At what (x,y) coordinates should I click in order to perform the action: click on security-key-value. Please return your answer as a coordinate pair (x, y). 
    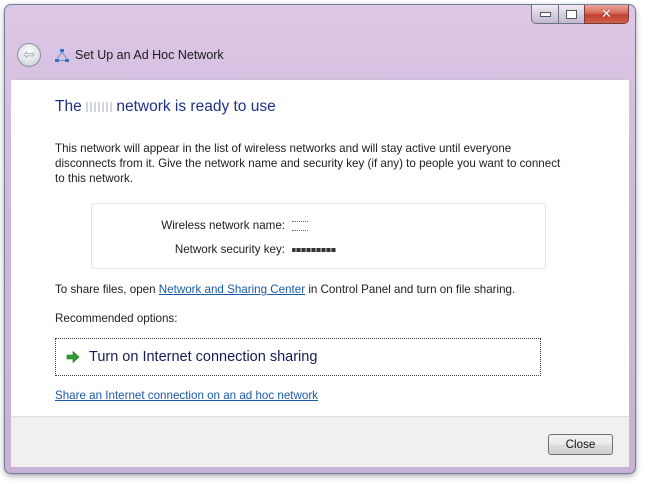
    Looking at the image, I should click on (314, 250).